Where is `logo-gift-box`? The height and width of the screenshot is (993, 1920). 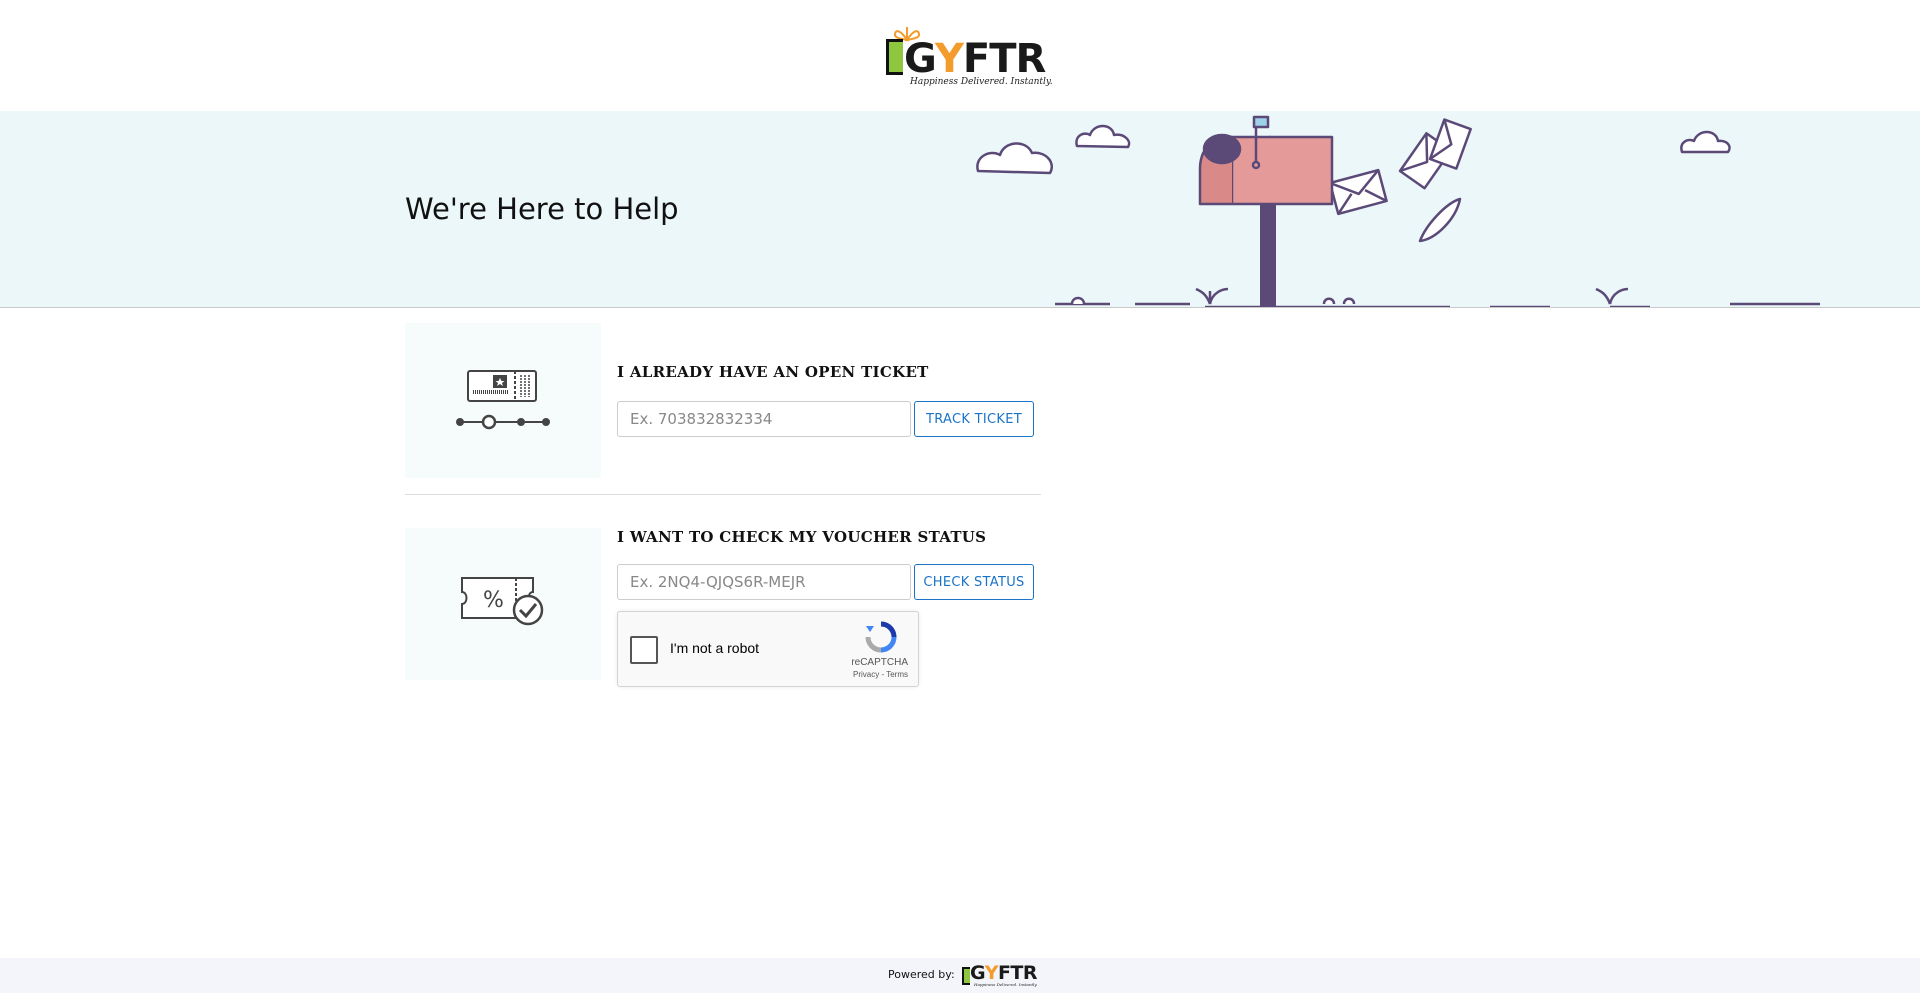
logo-gift-box is located at coordinates (894, 57).